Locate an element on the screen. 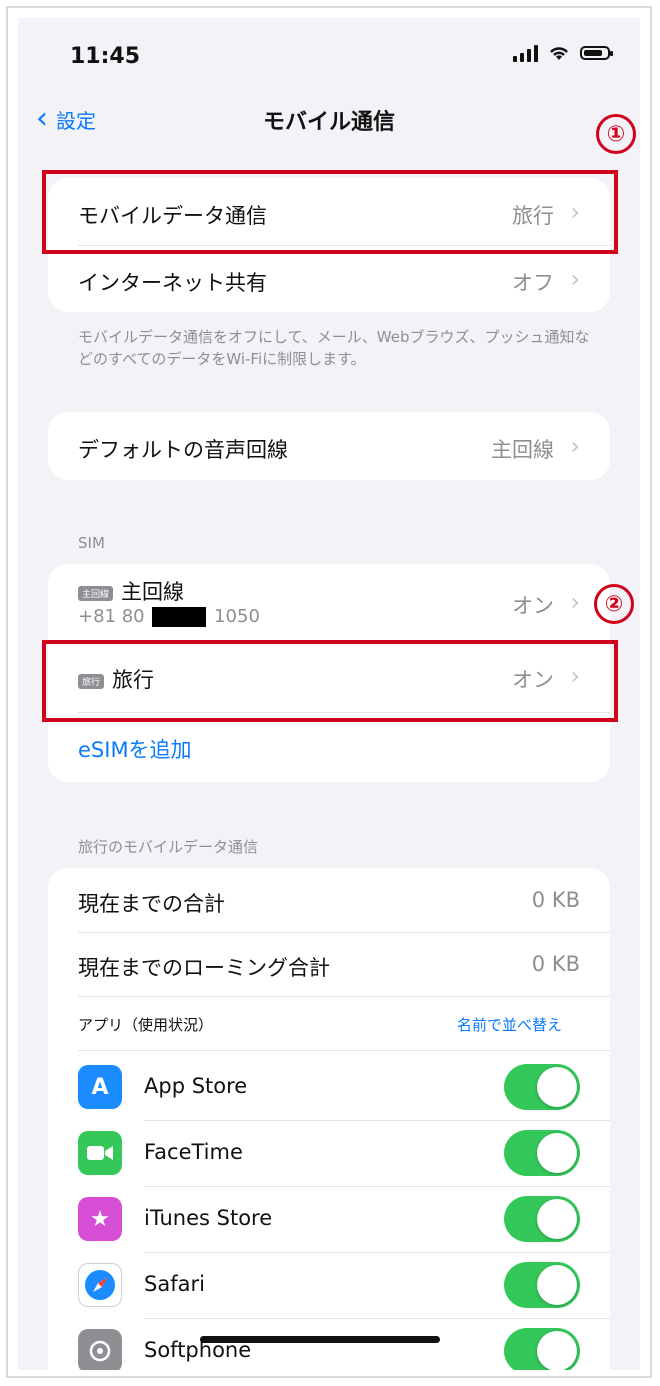 The image size is (660, 1386). app-row-facetime: FaceTime is located at coordinates (329, 1153).